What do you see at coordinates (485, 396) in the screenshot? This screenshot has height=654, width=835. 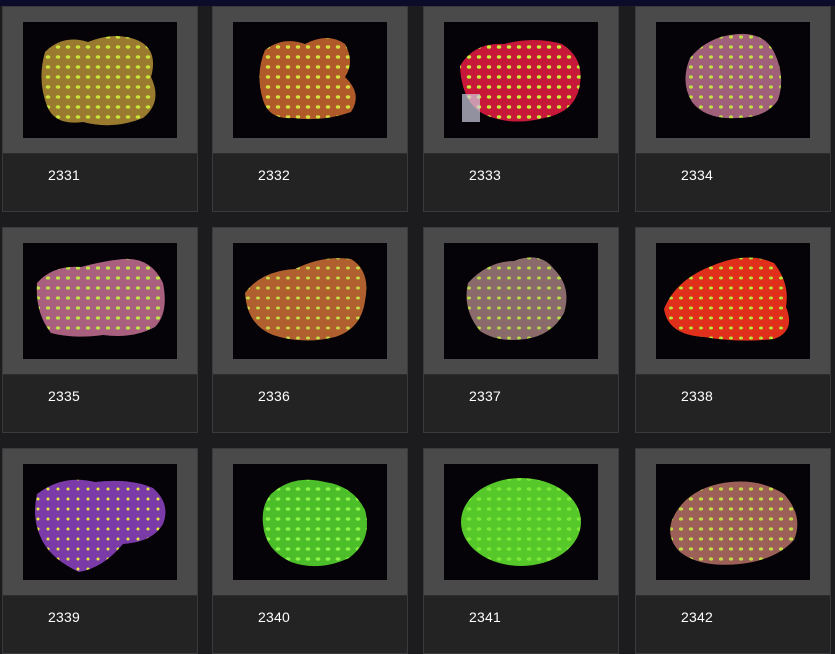 I see `item-number: 2337` at bounding box center [485, 396].